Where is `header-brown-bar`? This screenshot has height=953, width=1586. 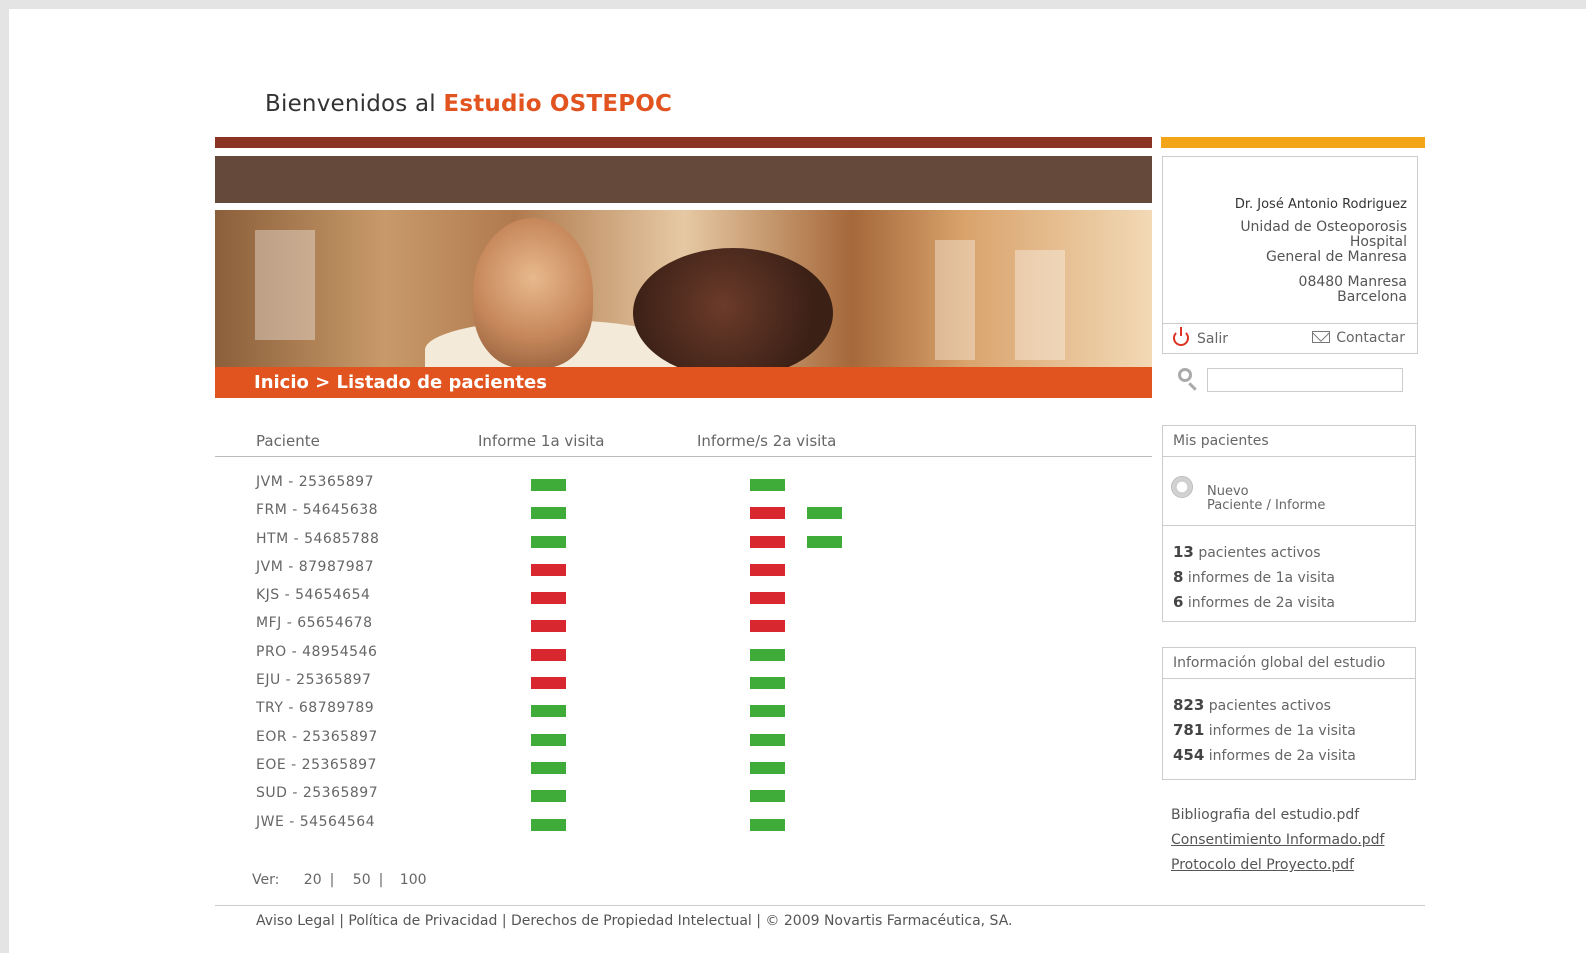
header-brown-bar is located at coordinates (683, 179).